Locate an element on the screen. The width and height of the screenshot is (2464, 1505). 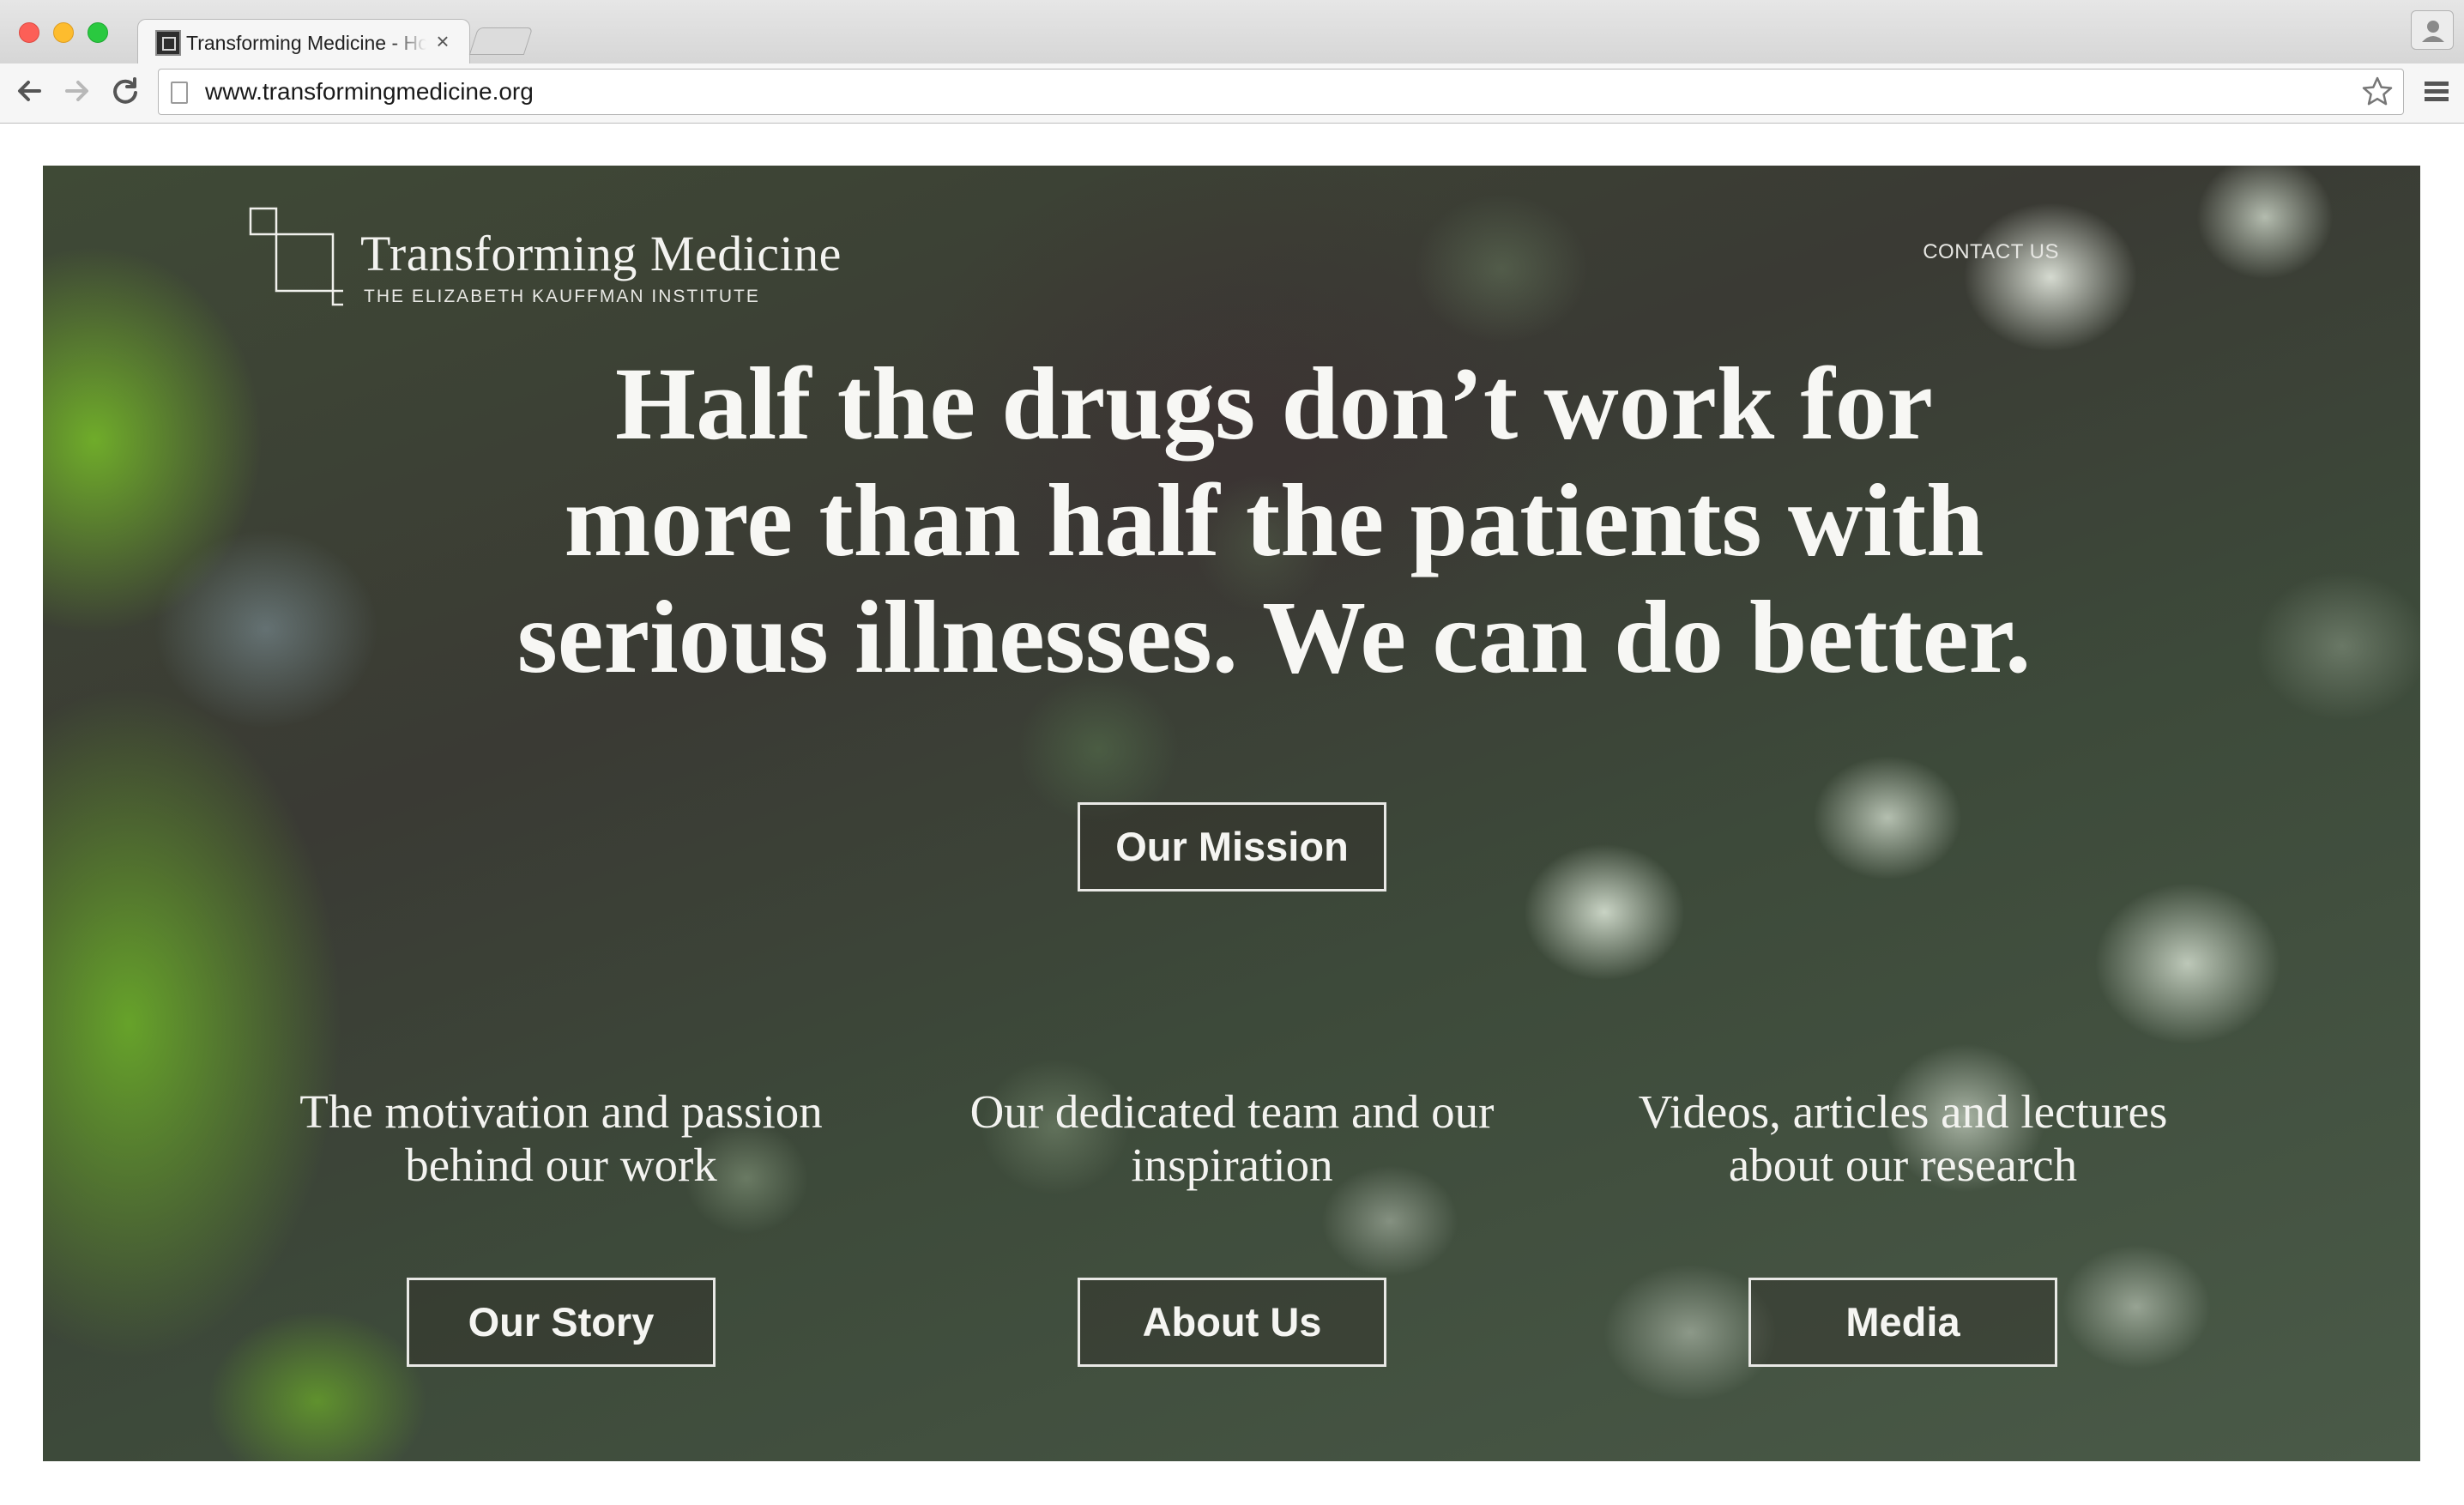
url-text: www.transformingmedicine.org is located at coordinates (369, 92).